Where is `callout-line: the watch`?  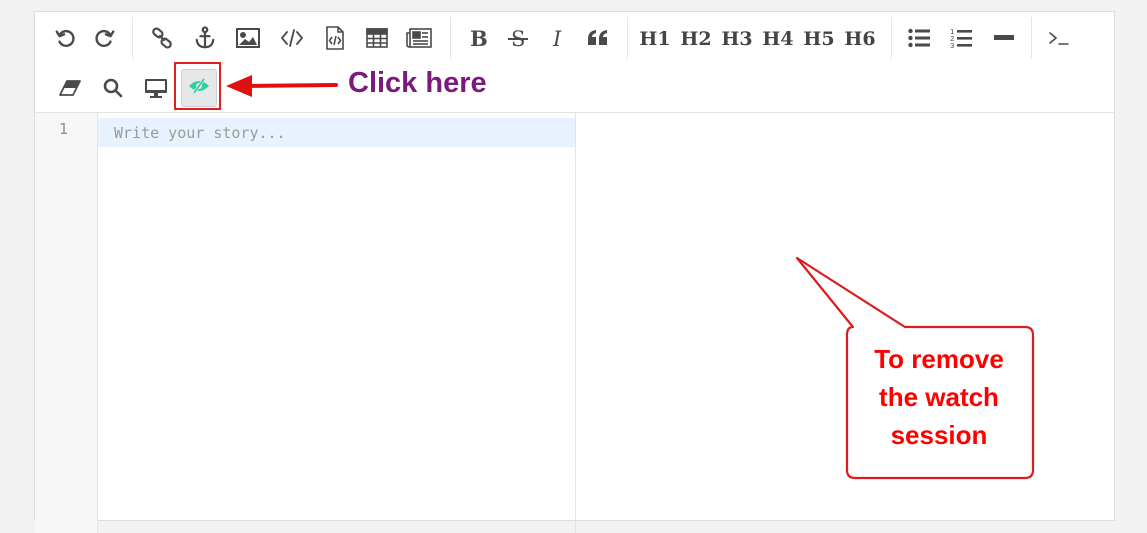
callout-line: the watch is located at coordinates (939, 397).